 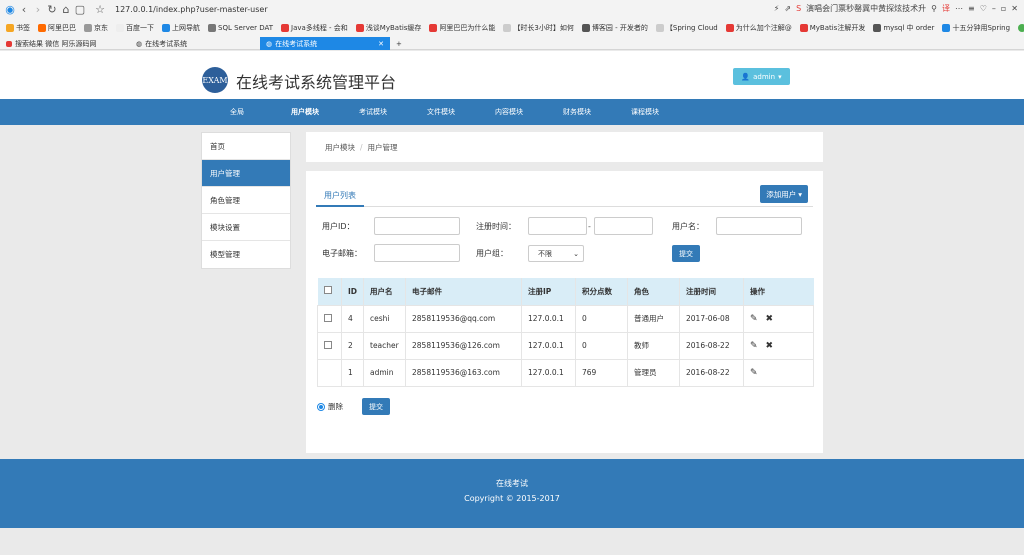 What do you see at coordinates (384, 318) in the screenshot?
I see `cell-username: ceshi` at bounding box center [384, 318].